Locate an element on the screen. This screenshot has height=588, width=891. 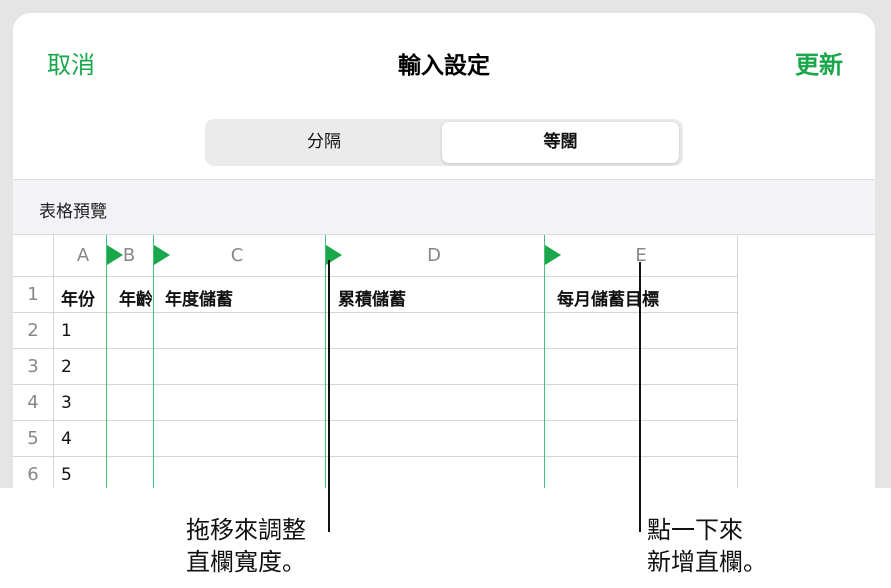
row-number: 2 is located at coordinates (33, 330).